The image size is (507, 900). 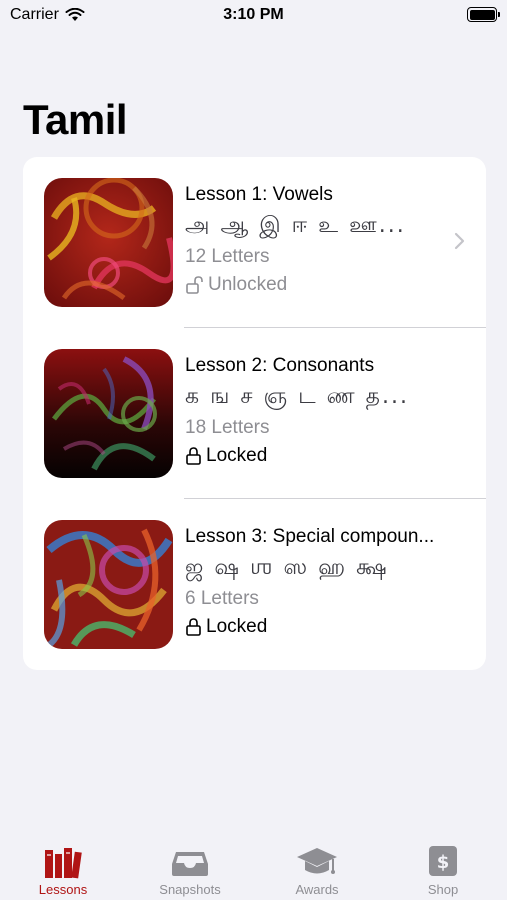 I want to click on graduation-cap-icon, so click(x=317, y=861).